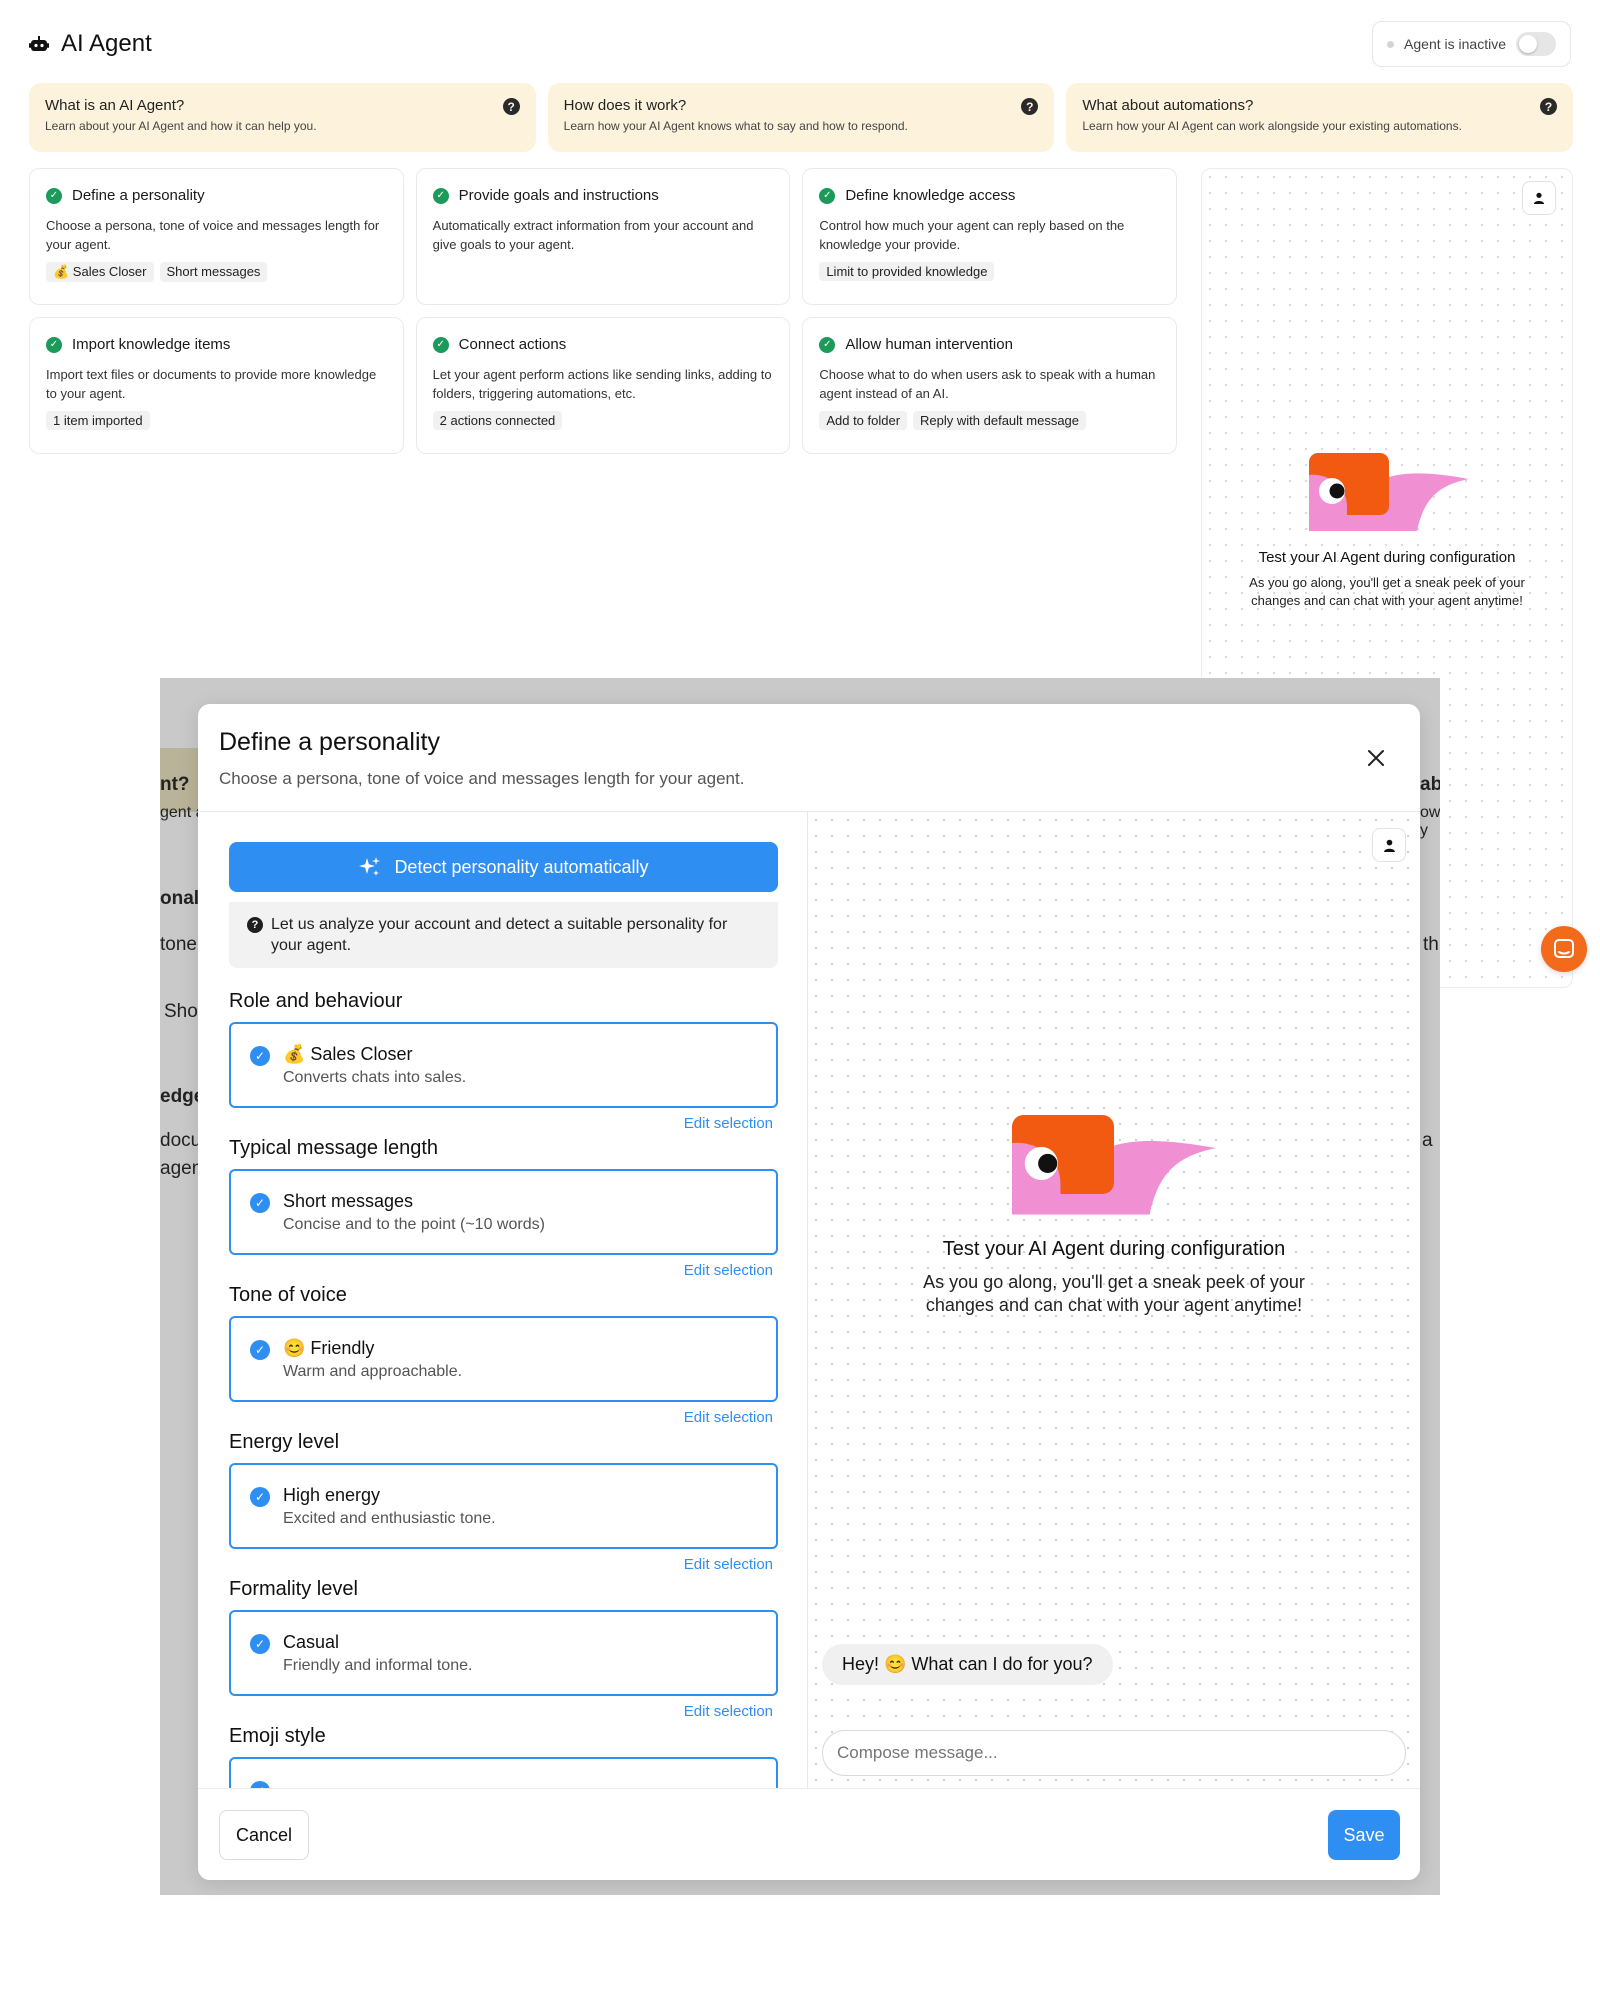  I want to click on app-title: AI Agent, so click(106, 43).